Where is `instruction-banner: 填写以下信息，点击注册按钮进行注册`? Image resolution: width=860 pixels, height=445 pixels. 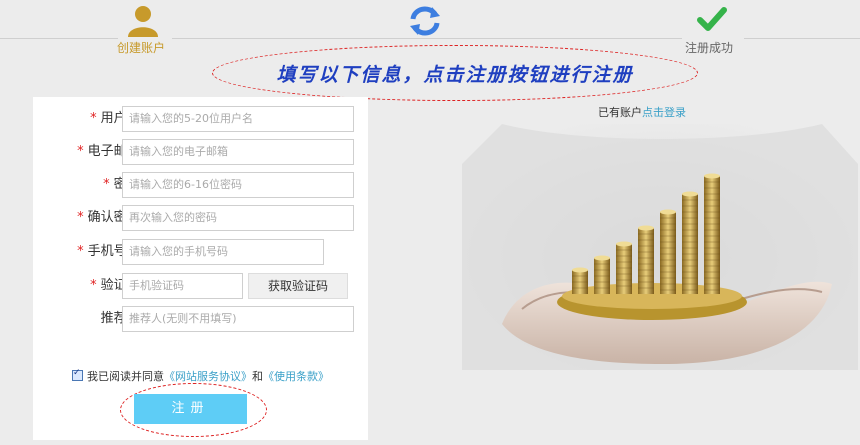
instruction-banner: 填写以下信息，点击注册按钮进行注册 is located at coordinates (455, 73).